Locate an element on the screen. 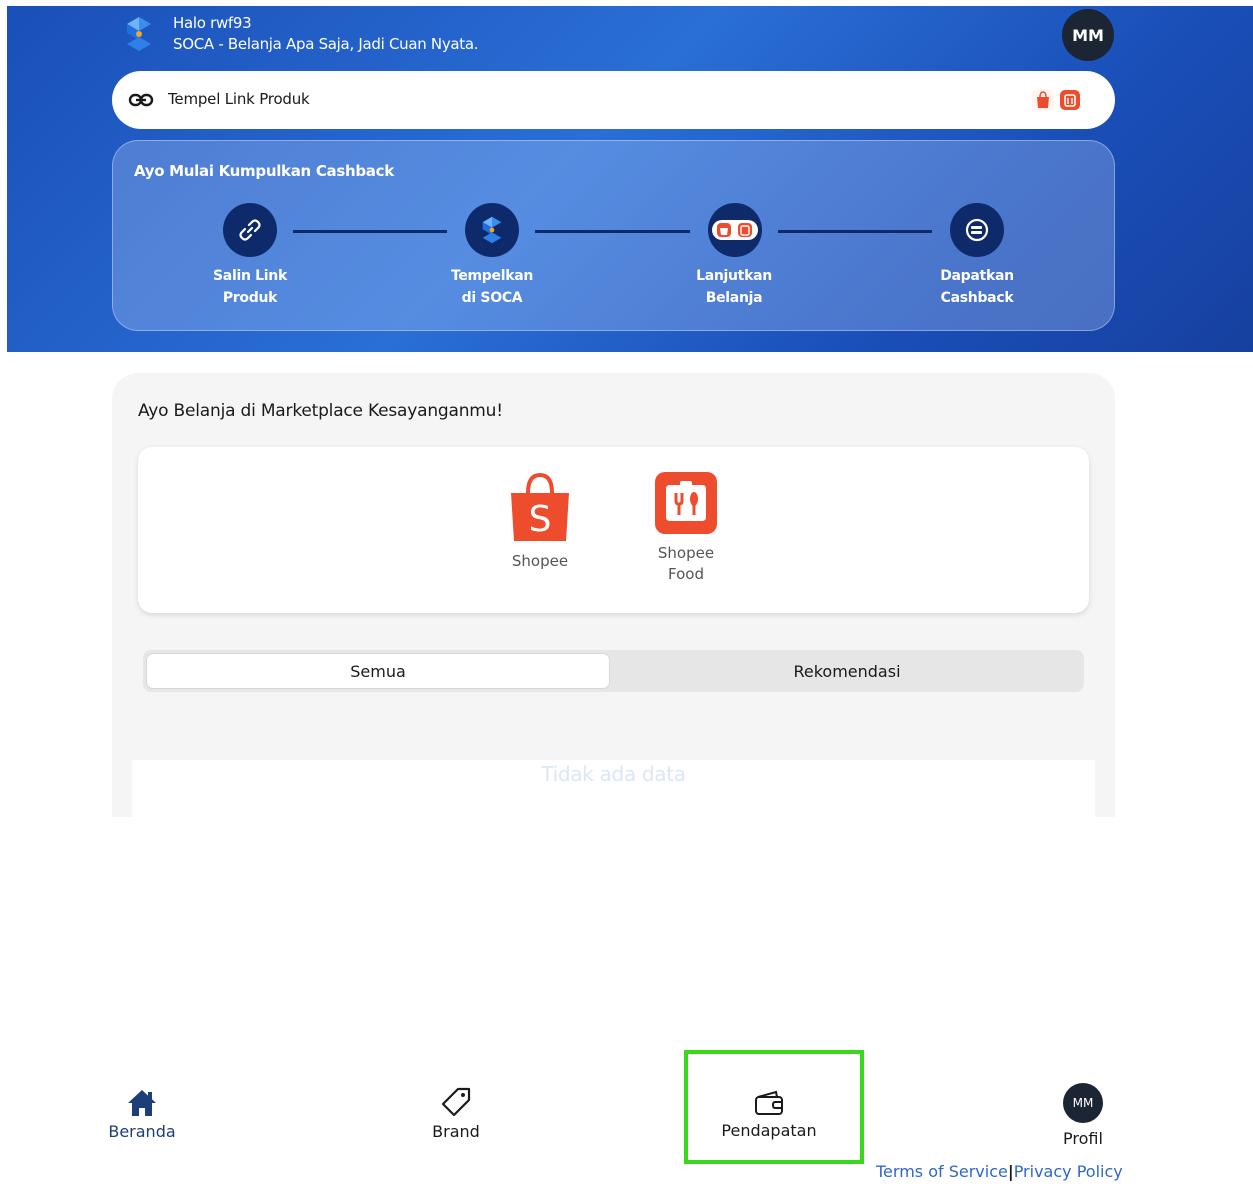 The height and width of the screenshot is (1189, 1253). footer-links: Terms of Service|Privacy Policy is located at coordinates (999, 1171).